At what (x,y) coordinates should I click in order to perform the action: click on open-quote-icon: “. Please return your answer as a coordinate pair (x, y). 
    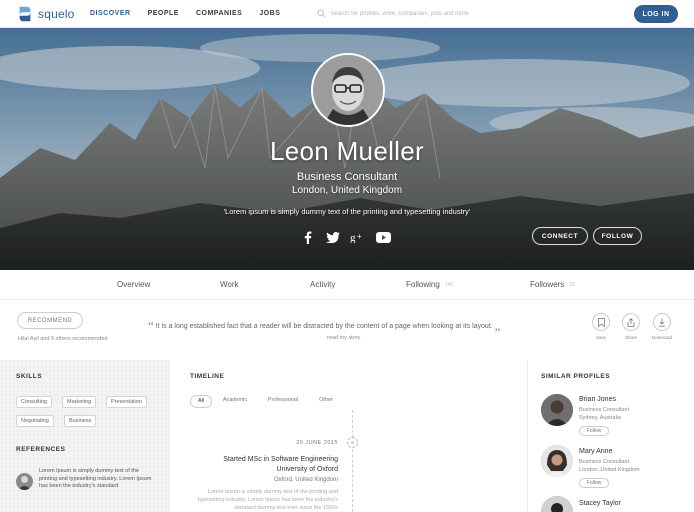
    Looking at the image, I should click on (151, 325).